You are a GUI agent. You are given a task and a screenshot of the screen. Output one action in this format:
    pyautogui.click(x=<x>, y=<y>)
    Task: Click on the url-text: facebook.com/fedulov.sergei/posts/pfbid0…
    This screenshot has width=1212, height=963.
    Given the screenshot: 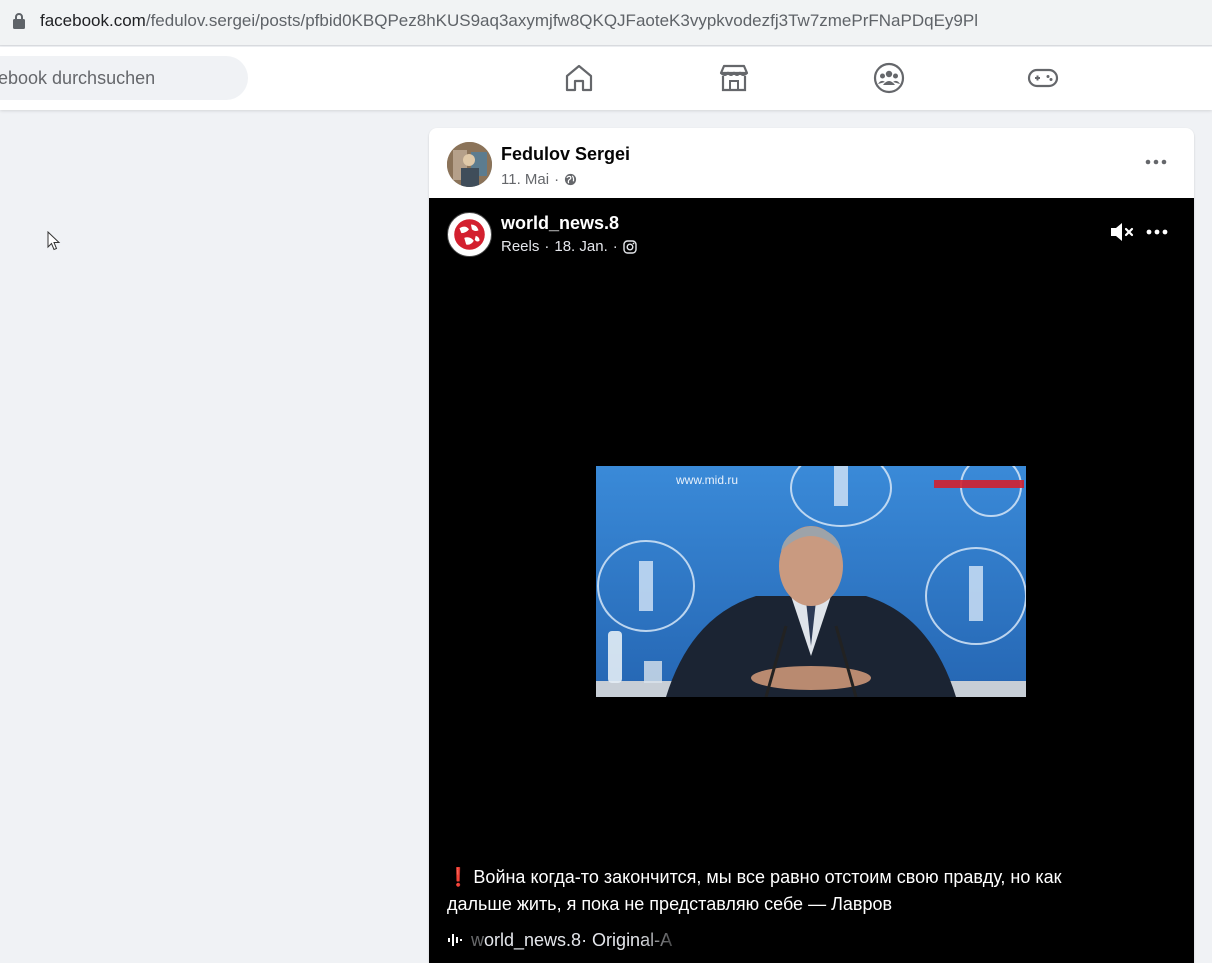 What is the action you would take?
    pyautogui.click(x=620, y=21)
    